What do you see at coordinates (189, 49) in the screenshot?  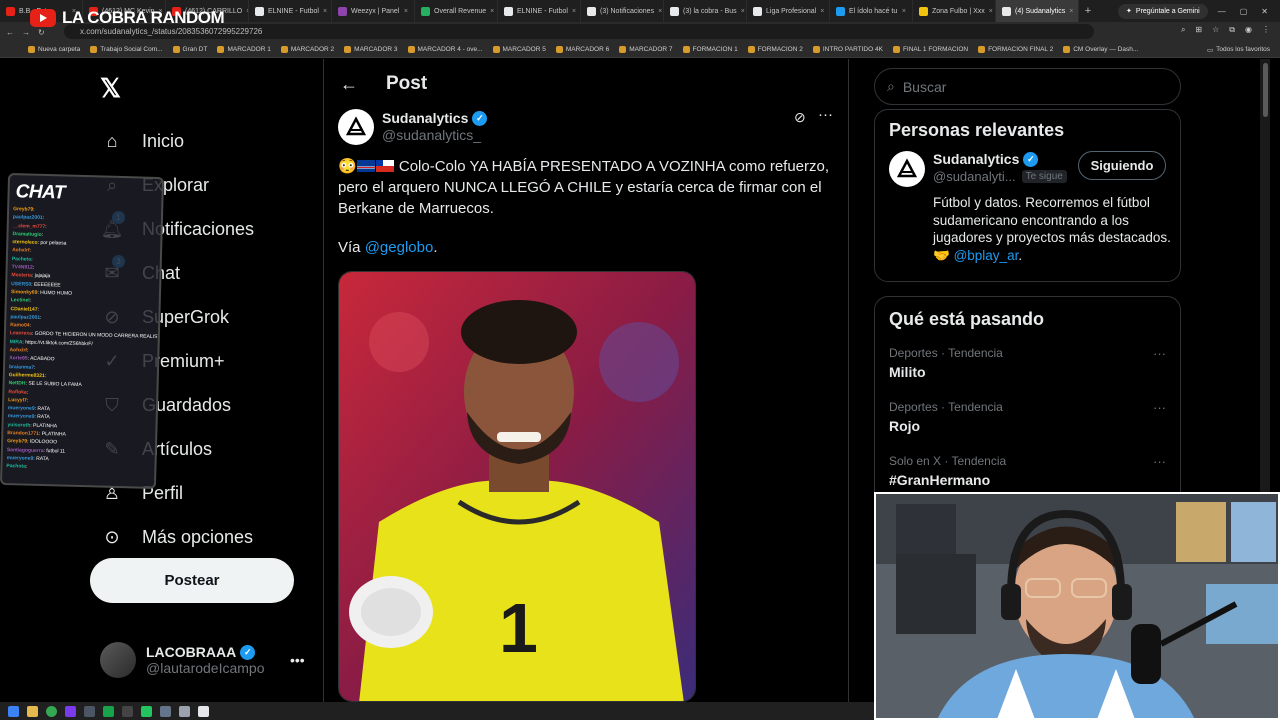 I see `bookmark-item: Gran DT` at bounding box center [189, 49].